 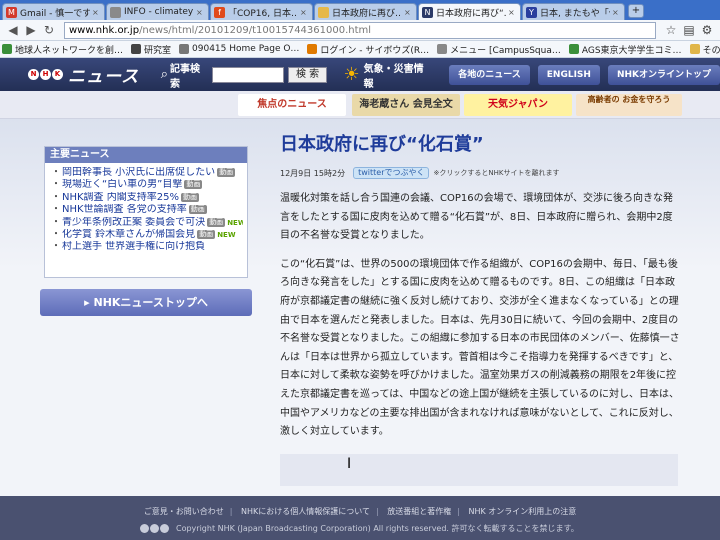 What do you see at coordinates (469, 11) in the screenshot?
I see `browser-tab: N 日本政府に再び“… ×` at bounding box center [469, 11].